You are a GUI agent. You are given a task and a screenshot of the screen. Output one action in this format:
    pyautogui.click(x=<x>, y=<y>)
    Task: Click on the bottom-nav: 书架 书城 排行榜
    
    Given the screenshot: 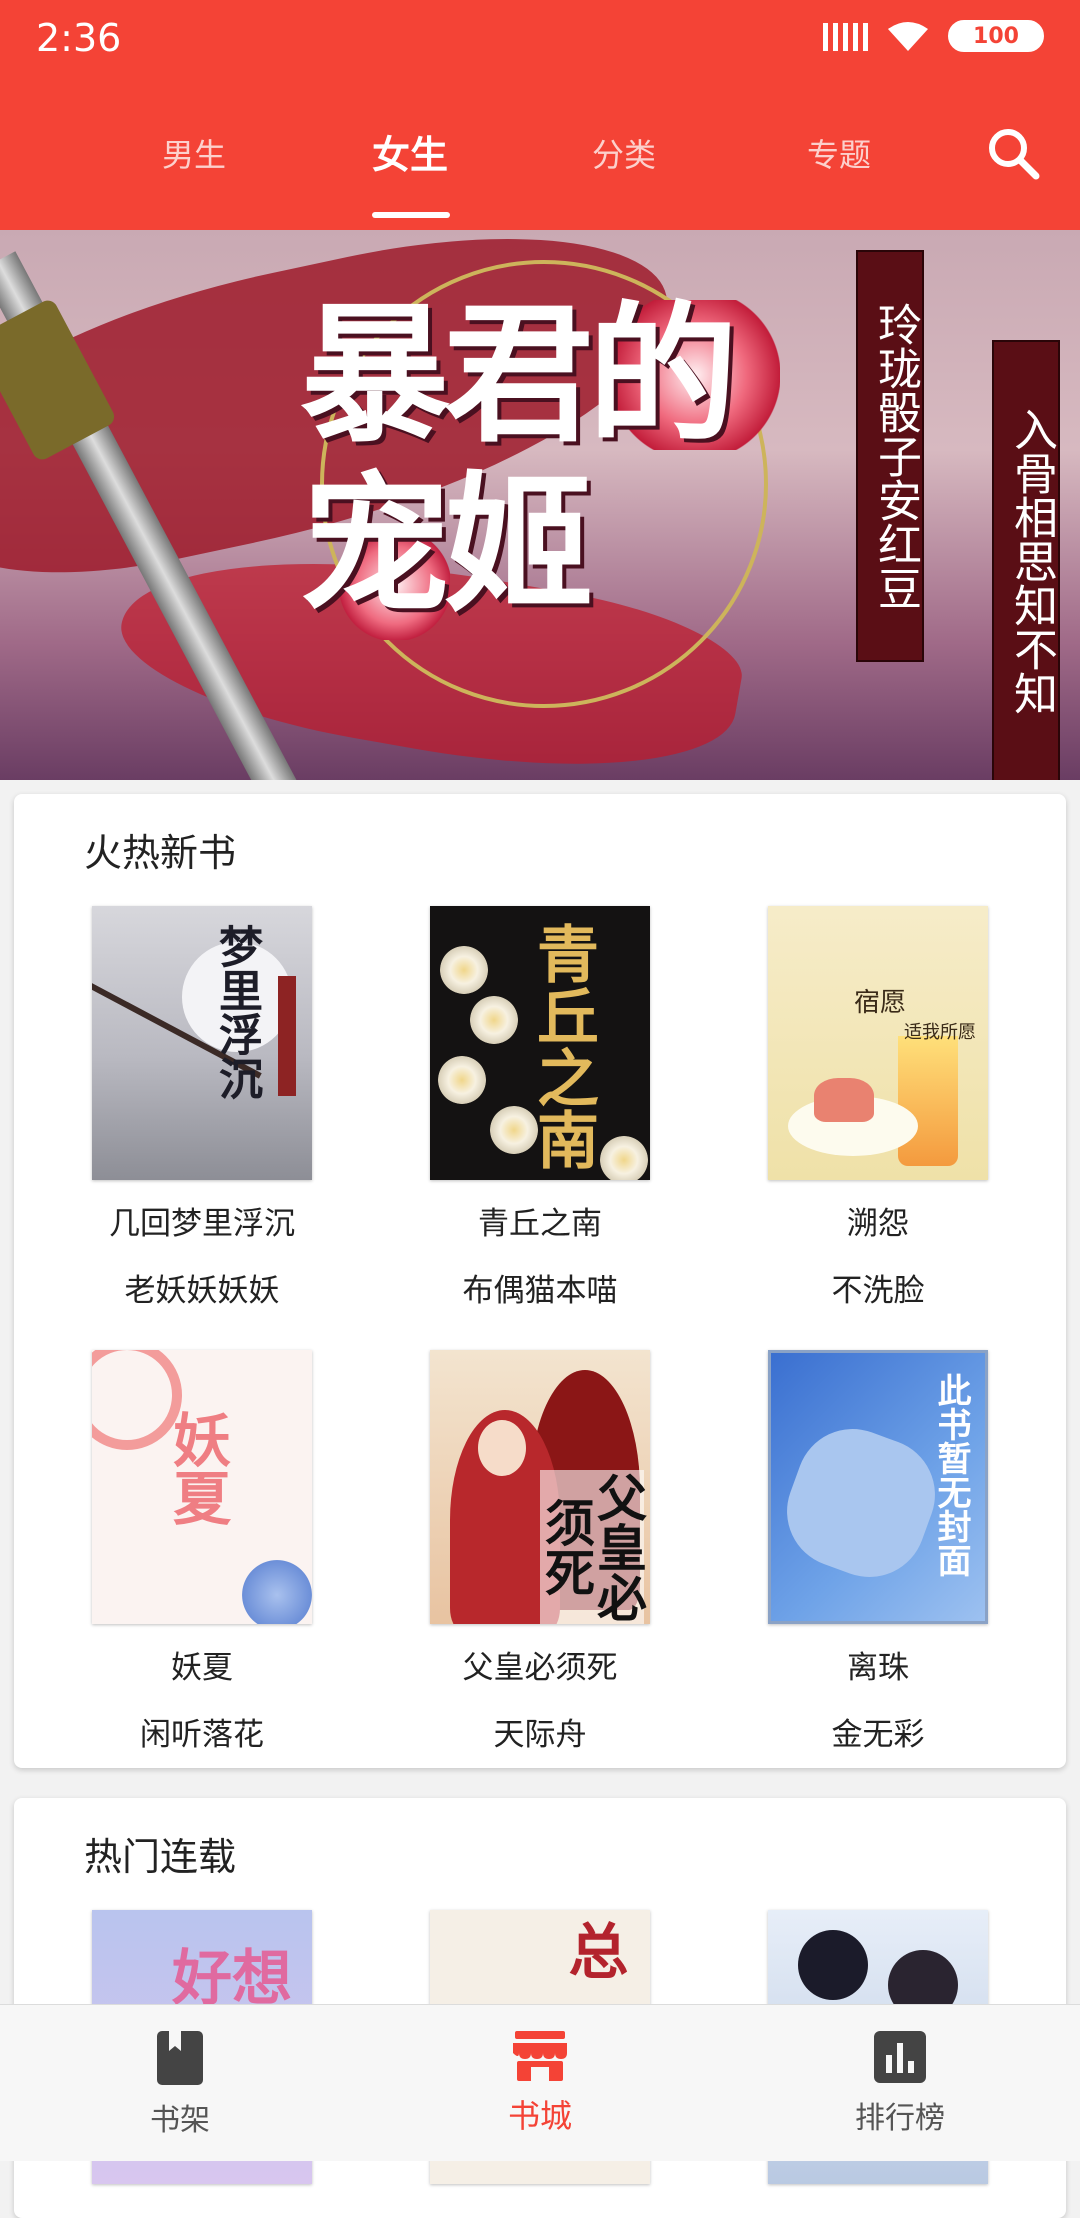 What is the action you would take?
    pyautogui.click(x=540, y=2082)
    